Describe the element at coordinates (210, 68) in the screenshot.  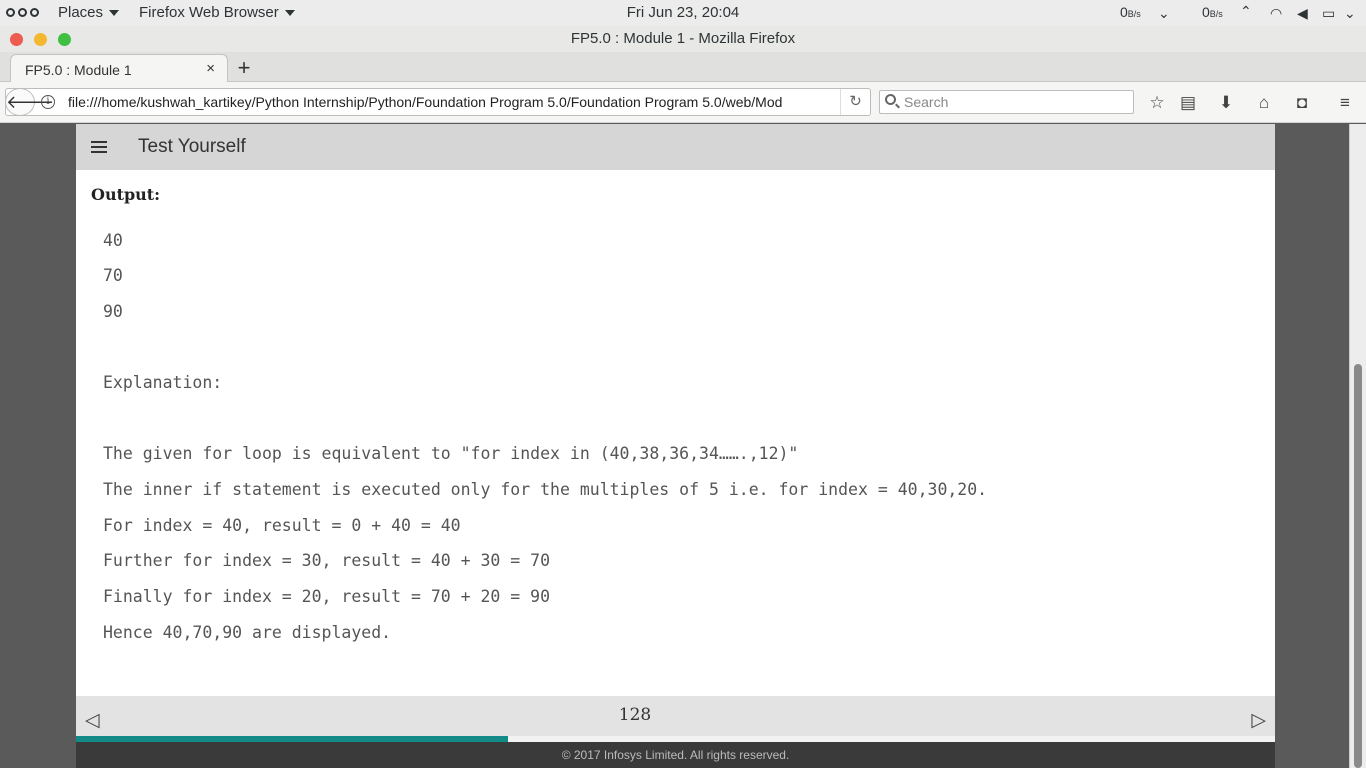
I see `close-tab-icon: ×` at that location.